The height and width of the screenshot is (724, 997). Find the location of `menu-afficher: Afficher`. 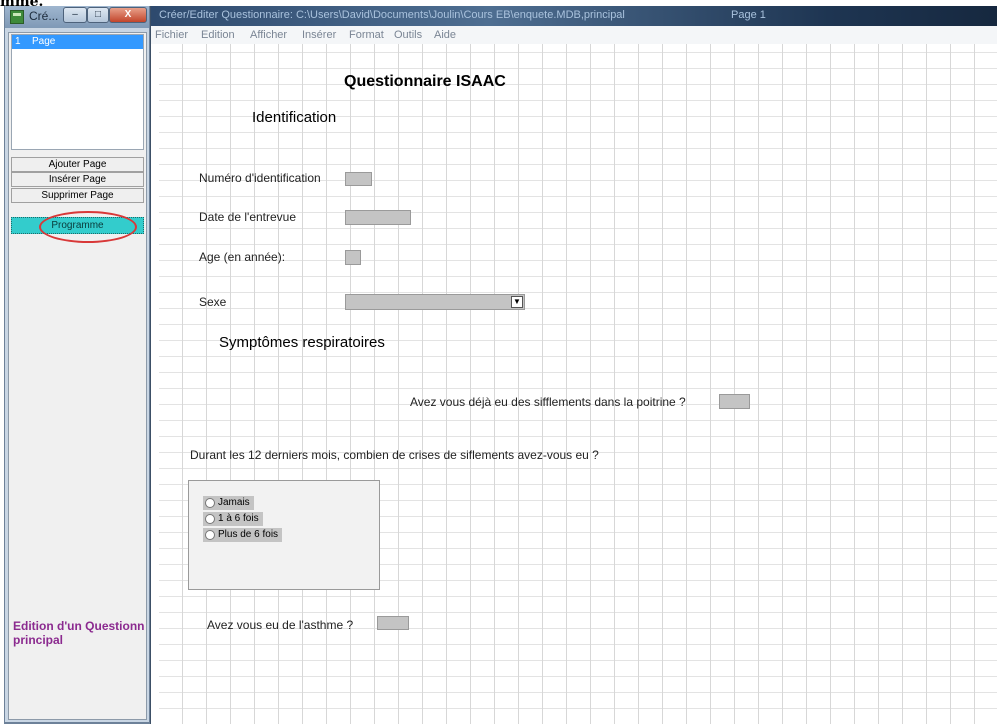

menu-afficher: Afficher is located at coordinates (268, 35).